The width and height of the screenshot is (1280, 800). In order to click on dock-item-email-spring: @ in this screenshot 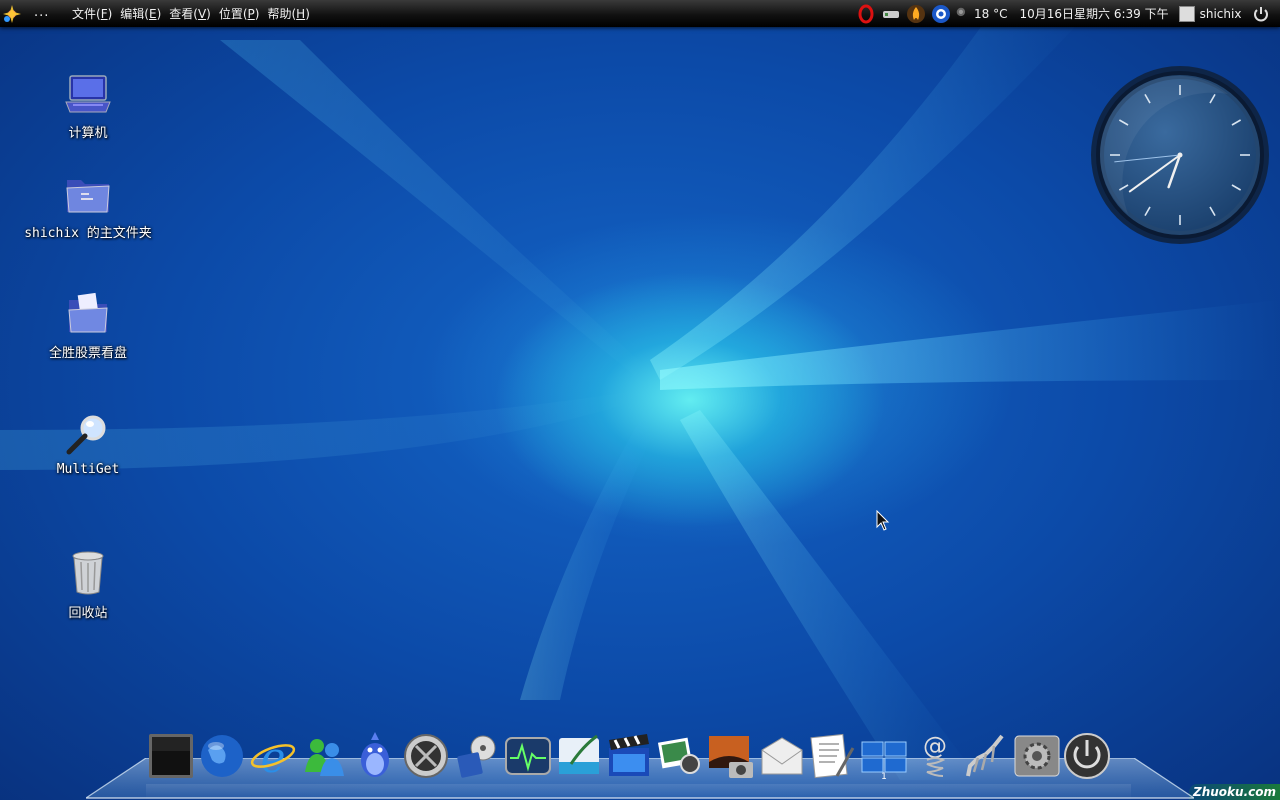, I will do `click(934, 758)`.